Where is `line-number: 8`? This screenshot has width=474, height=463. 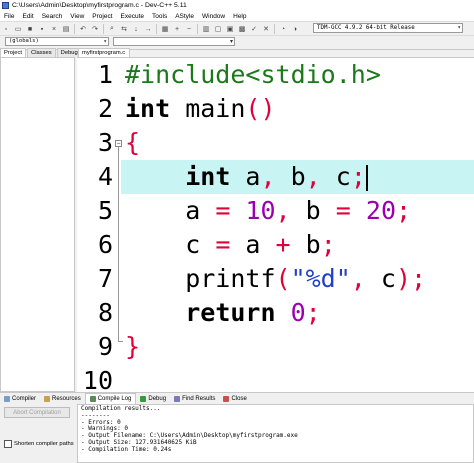 line-number: 8 is located at coordinates (105, 312).